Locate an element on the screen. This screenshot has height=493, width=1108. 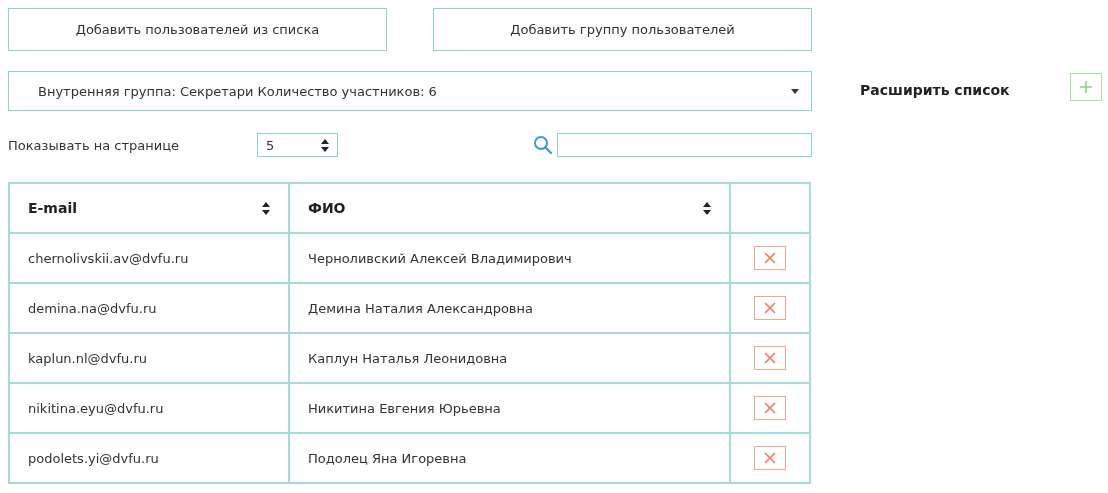
add-button is located at coordinates (1086, 87).